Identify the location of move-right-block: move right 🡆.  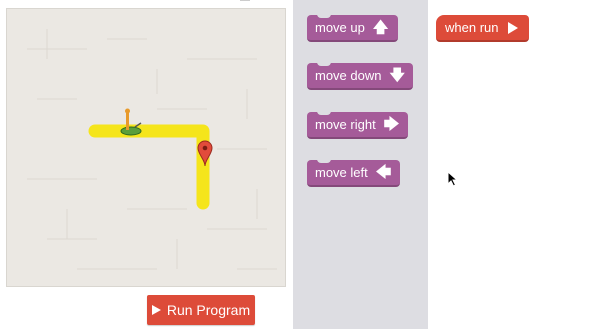
(357, 125).